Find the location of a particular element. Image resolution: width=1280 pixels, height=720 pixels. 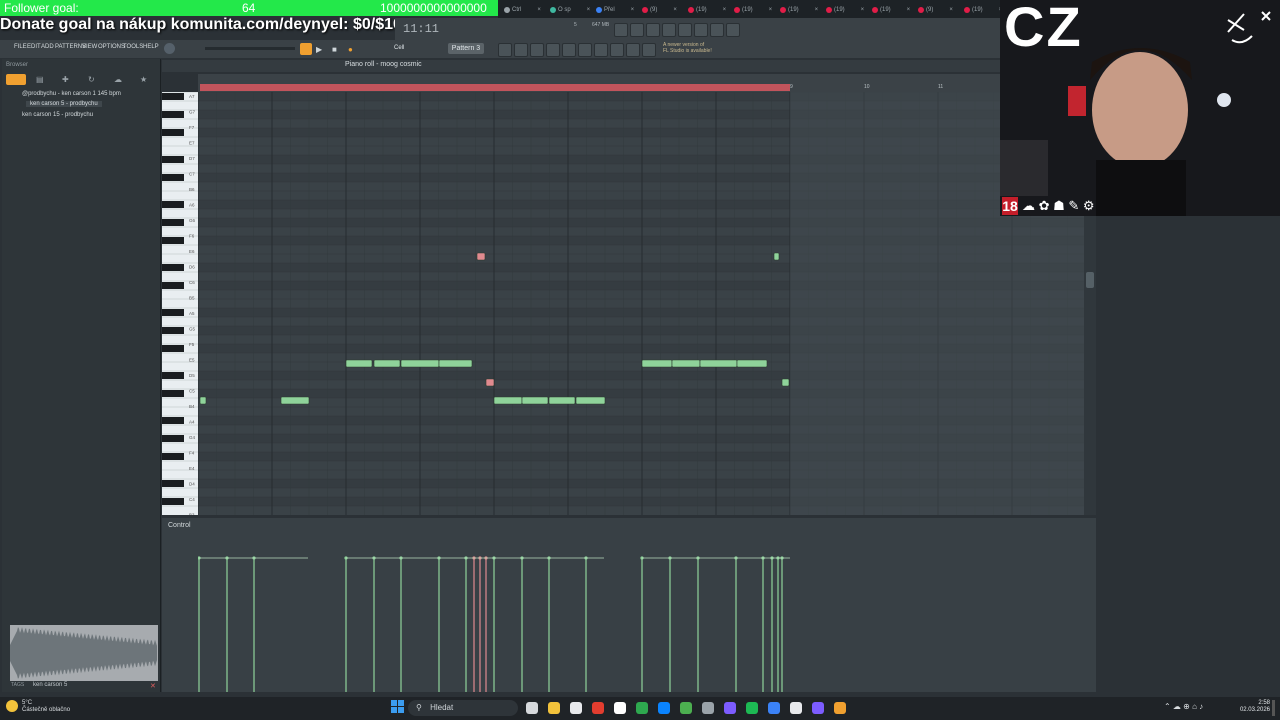

menu-help: HELP is located at coordinates (151, 47).